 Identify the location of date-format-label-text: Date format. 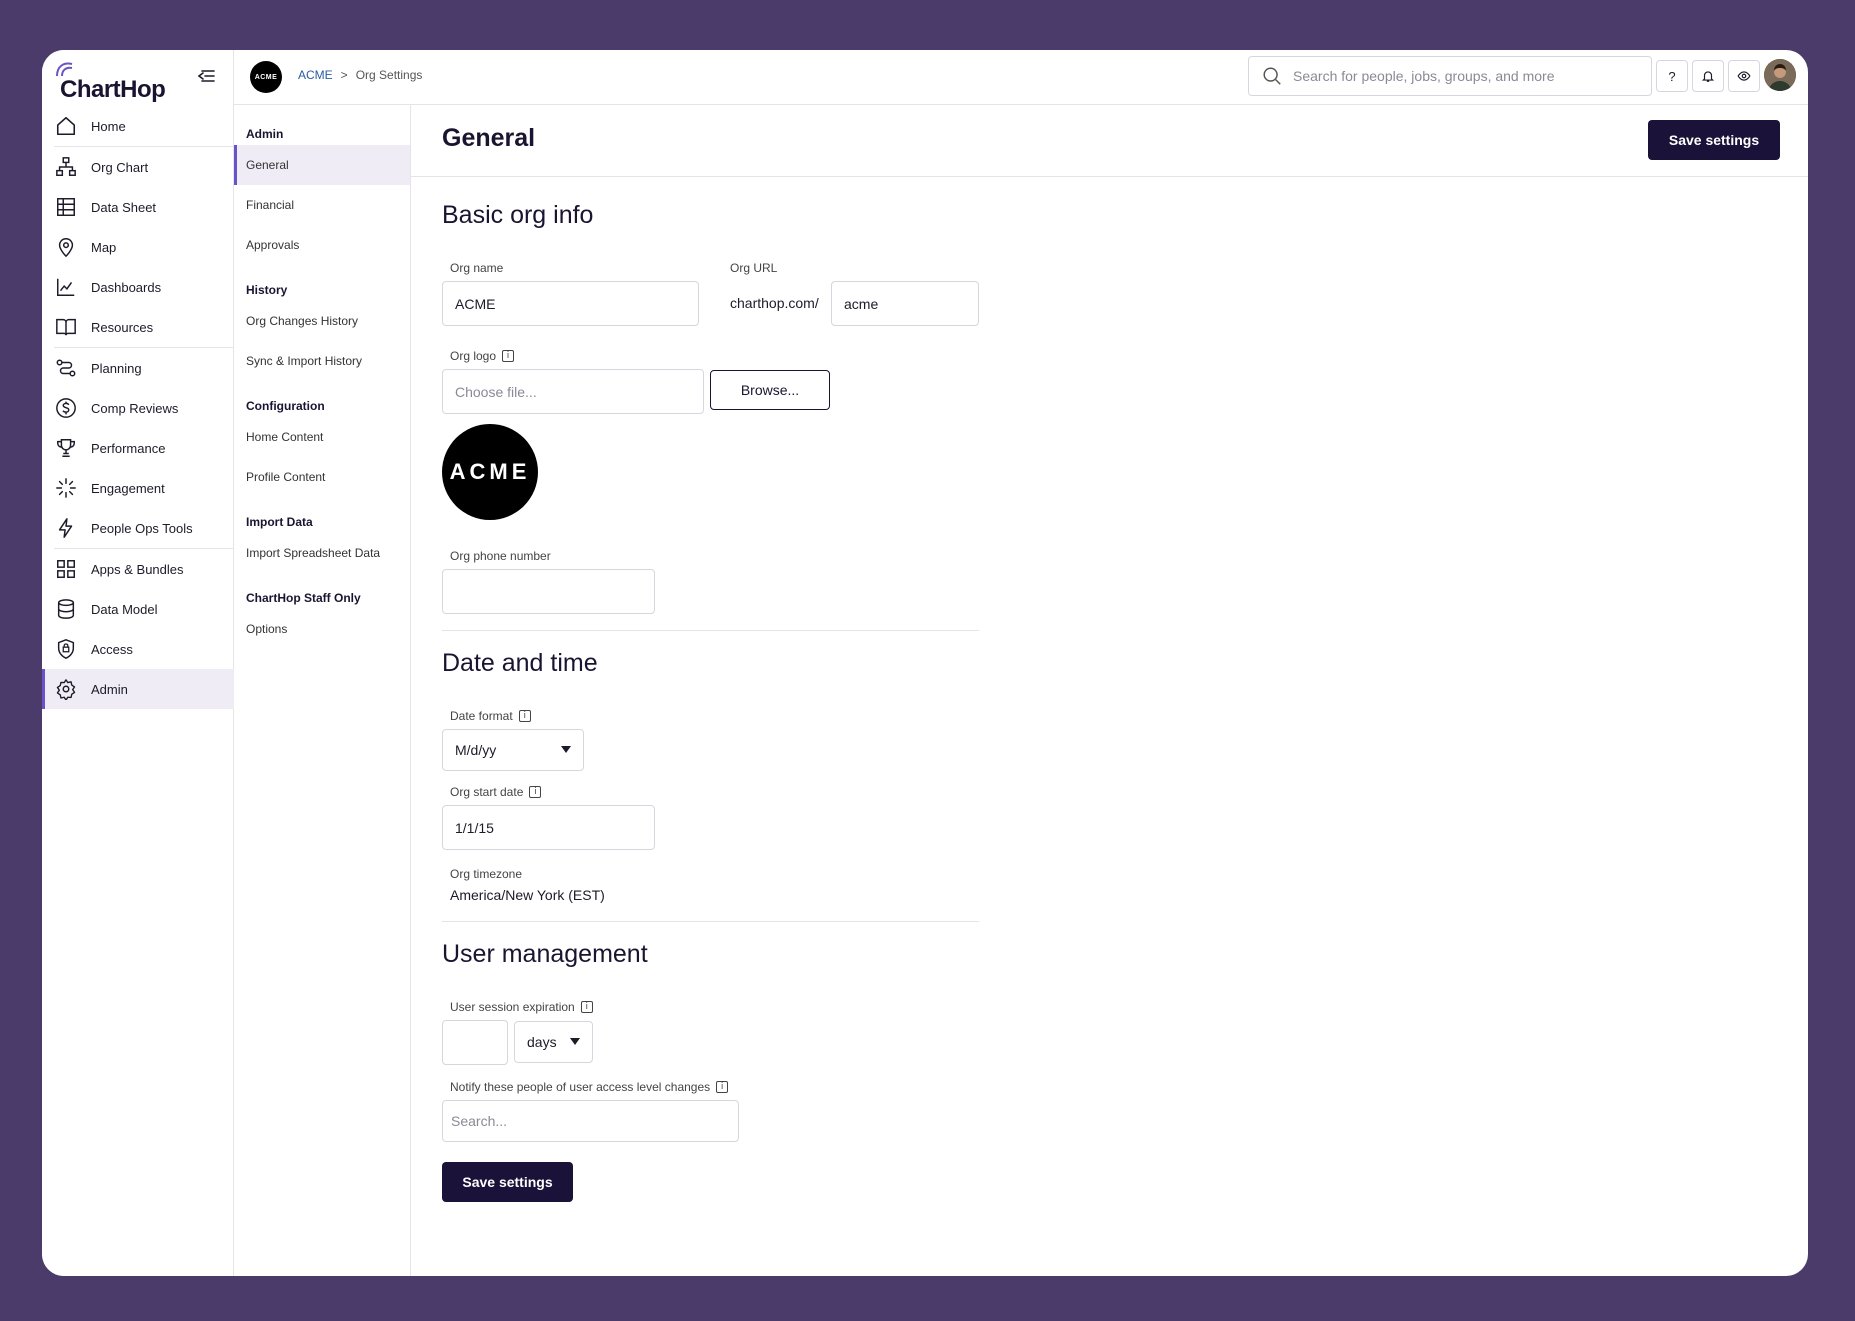
(481, 716).